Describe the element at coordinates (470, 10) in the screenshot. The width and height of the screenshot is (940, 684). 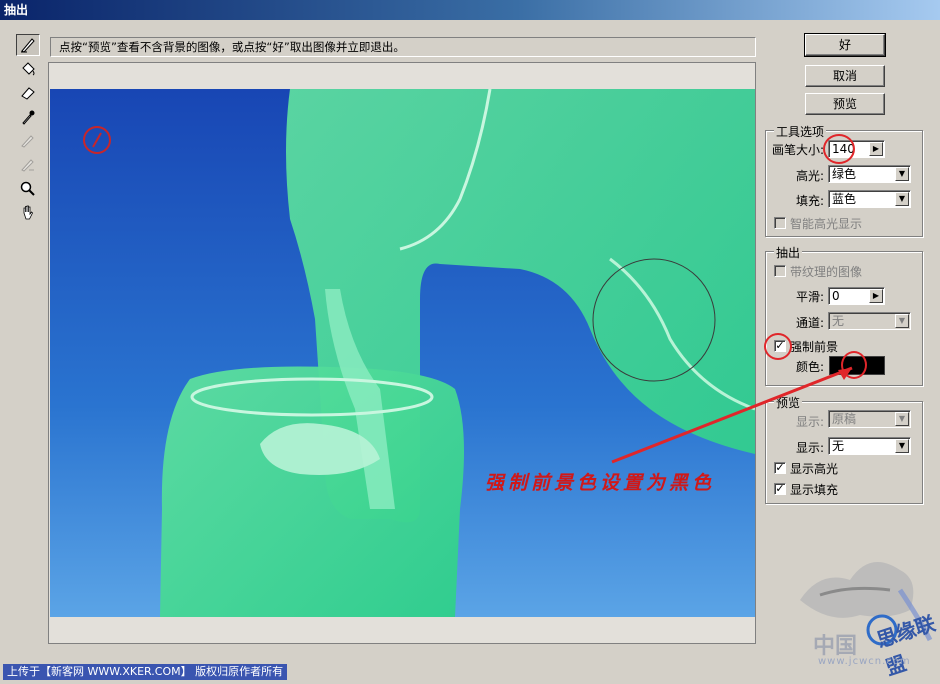
I see `window-title: 抽出` at that location.